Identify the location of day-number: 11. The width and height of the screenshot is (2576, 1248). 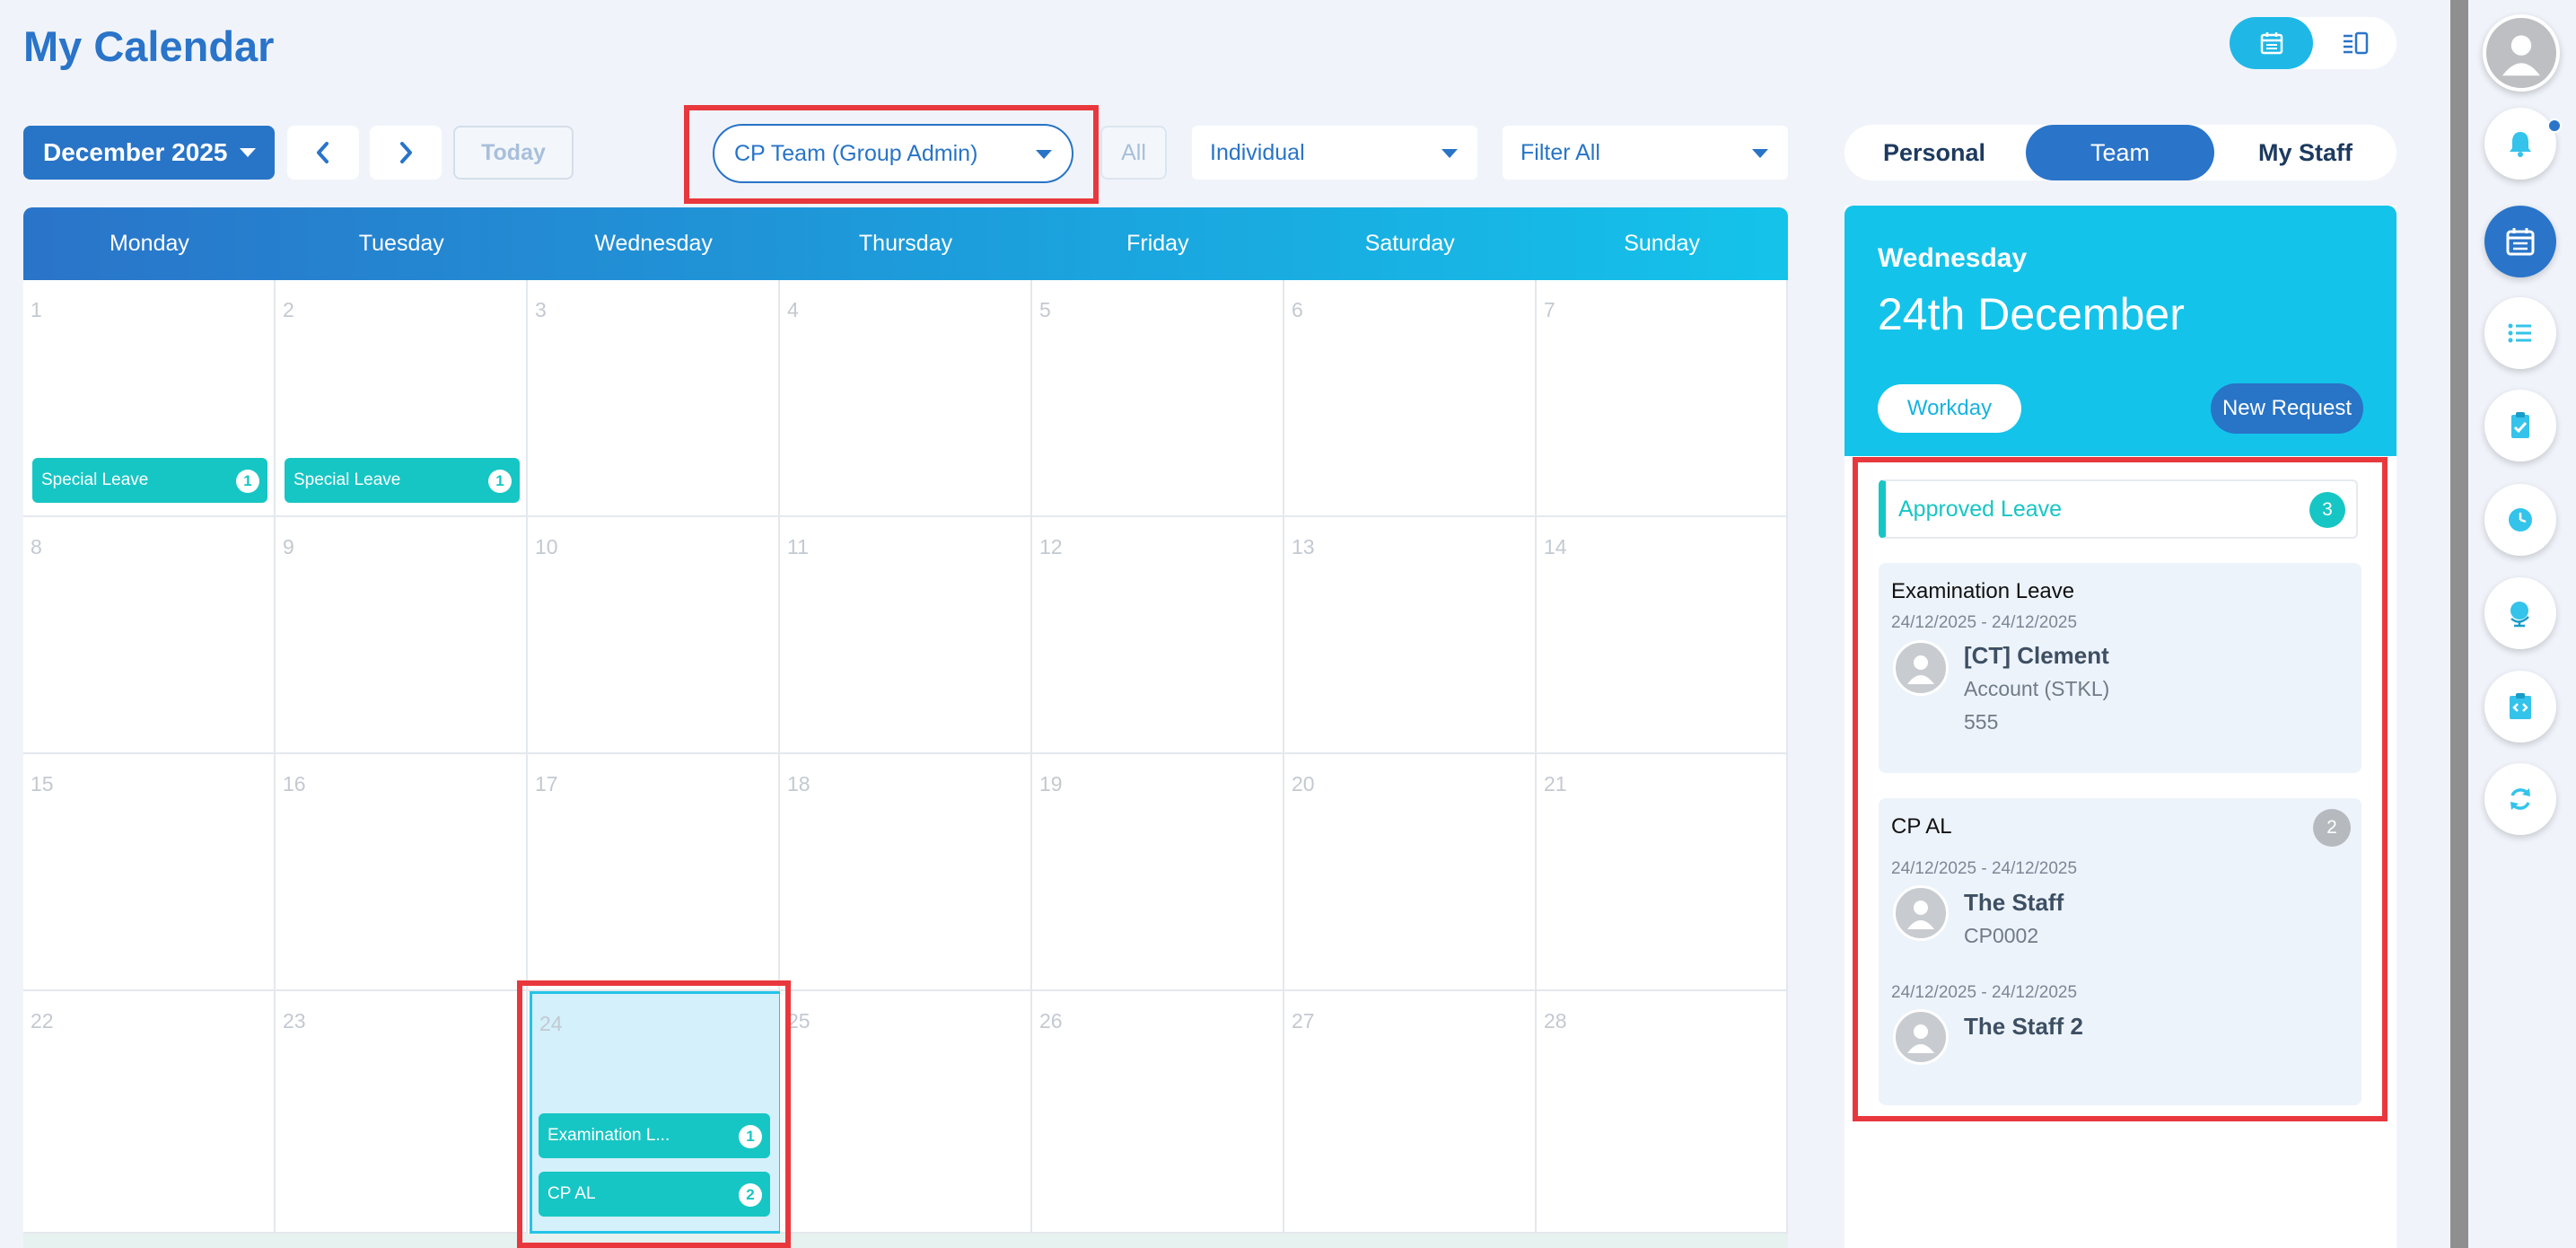
(798, 546).